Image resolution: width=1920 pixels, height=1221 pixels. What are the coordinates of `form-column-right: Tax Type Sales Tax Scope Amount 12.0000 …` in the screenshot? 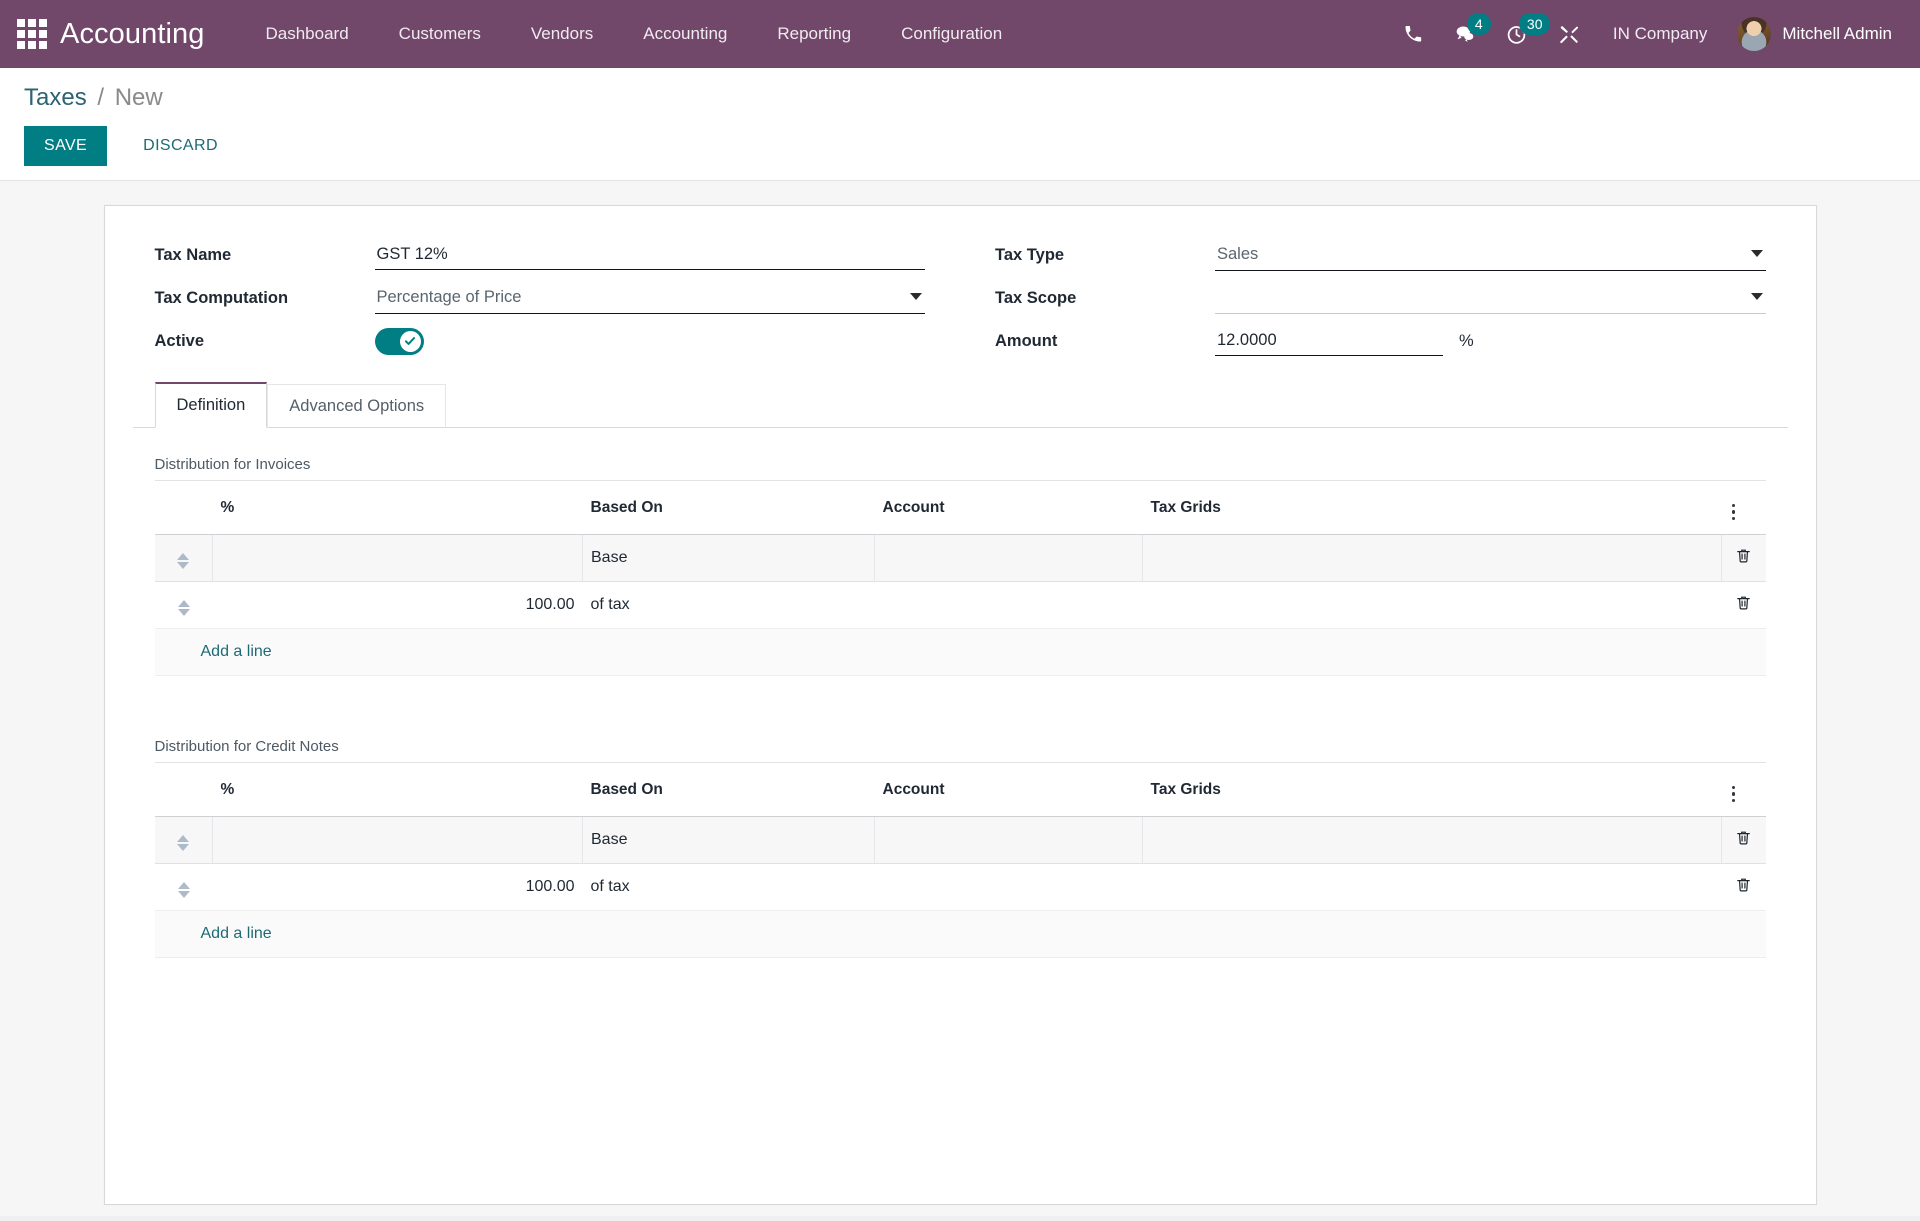 It's located at (1380, 298).